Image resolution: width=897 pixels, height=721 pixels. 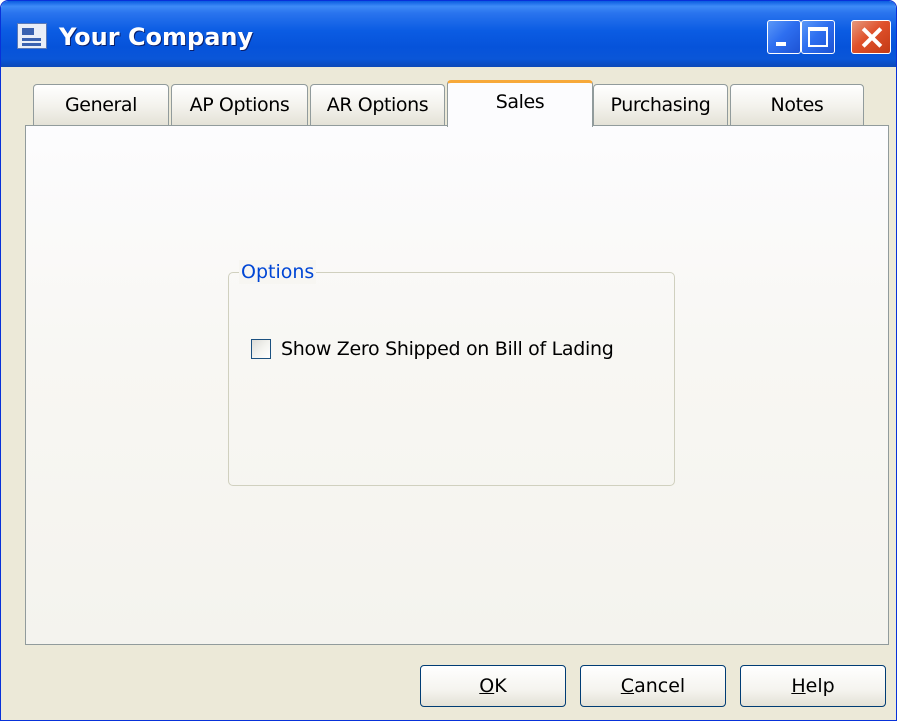 What do you see at coordinates (261, 349) in the screenshot?
I see `show-zero-shipped-checkbox` at bounding box center [261, 349].